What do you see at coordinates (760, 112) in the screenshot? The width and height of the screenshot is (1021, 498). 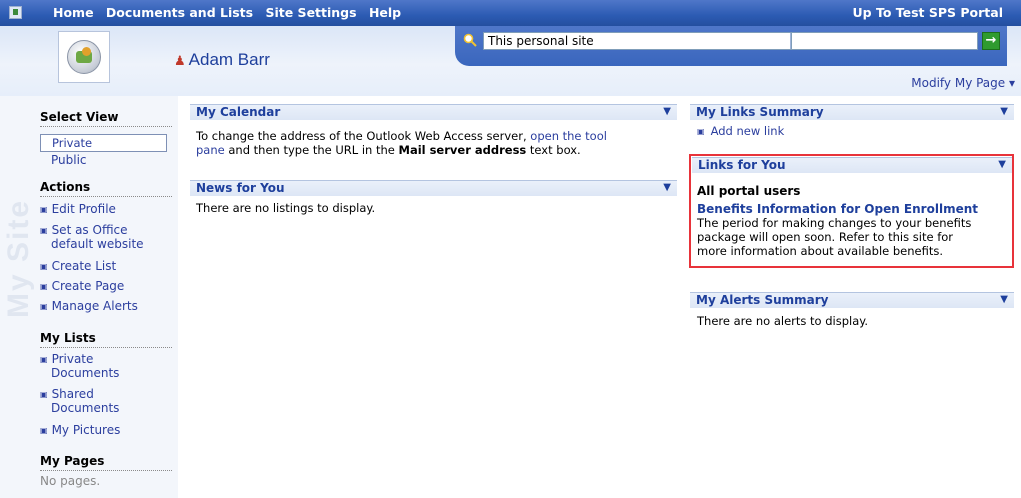 I see `my-links-summary-title-text: My Links Summary` at bounding box center [760, 112].